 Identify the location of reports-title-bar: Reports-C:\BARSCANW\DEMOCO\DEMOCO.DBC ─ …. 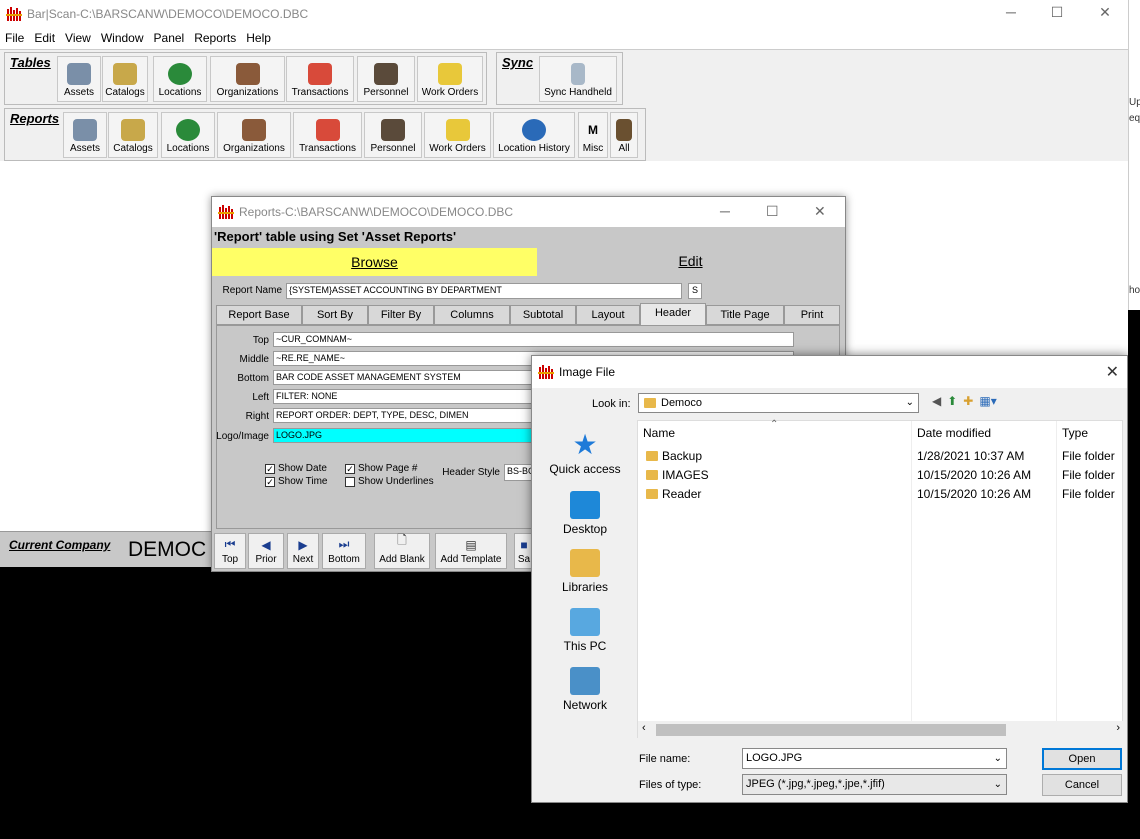
(528, 212).